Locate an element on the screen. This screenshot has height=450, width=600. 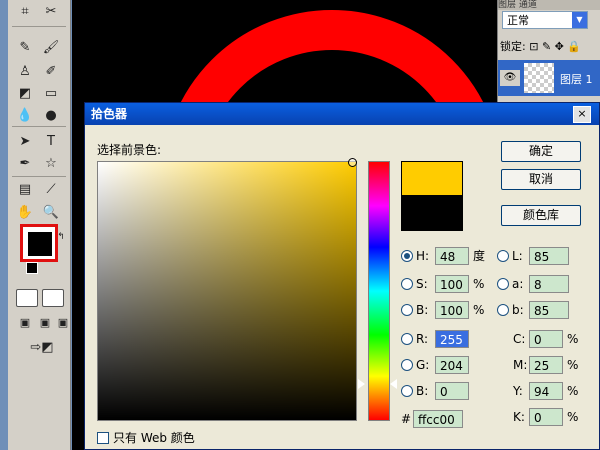
lab-l-field: 85 is located at coordinates (549, 256).